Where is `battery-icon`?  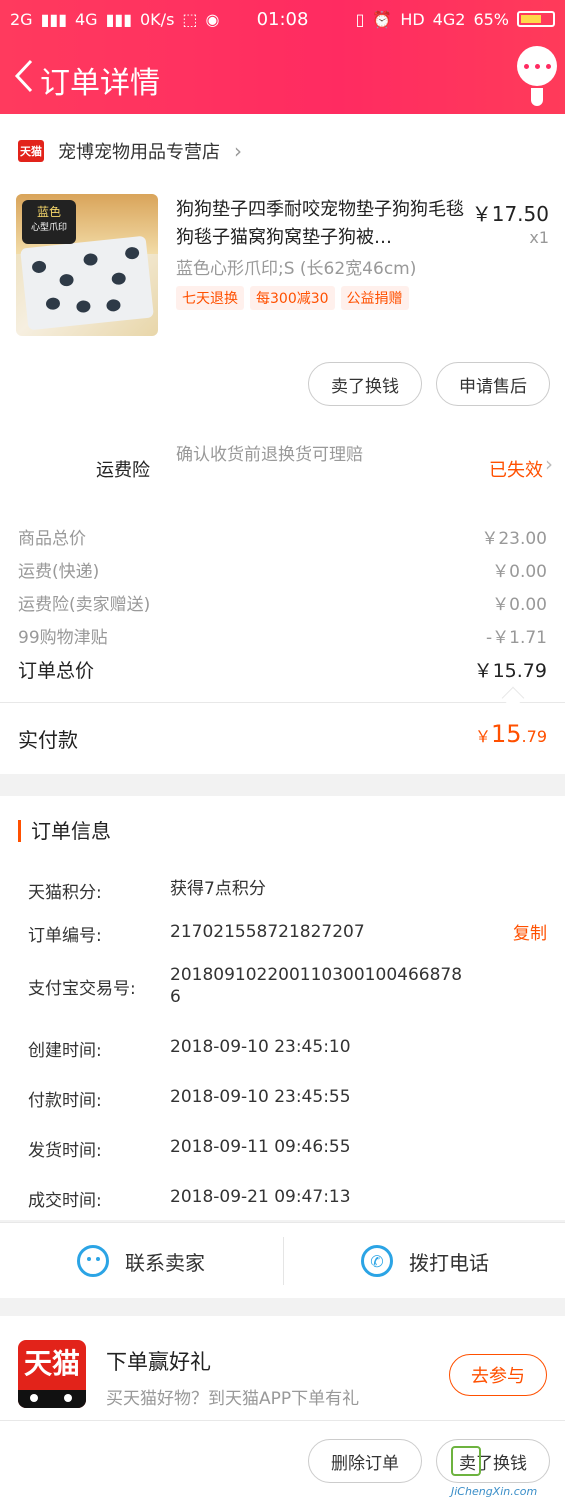
battery-icon is located at coordinates (536, 19).